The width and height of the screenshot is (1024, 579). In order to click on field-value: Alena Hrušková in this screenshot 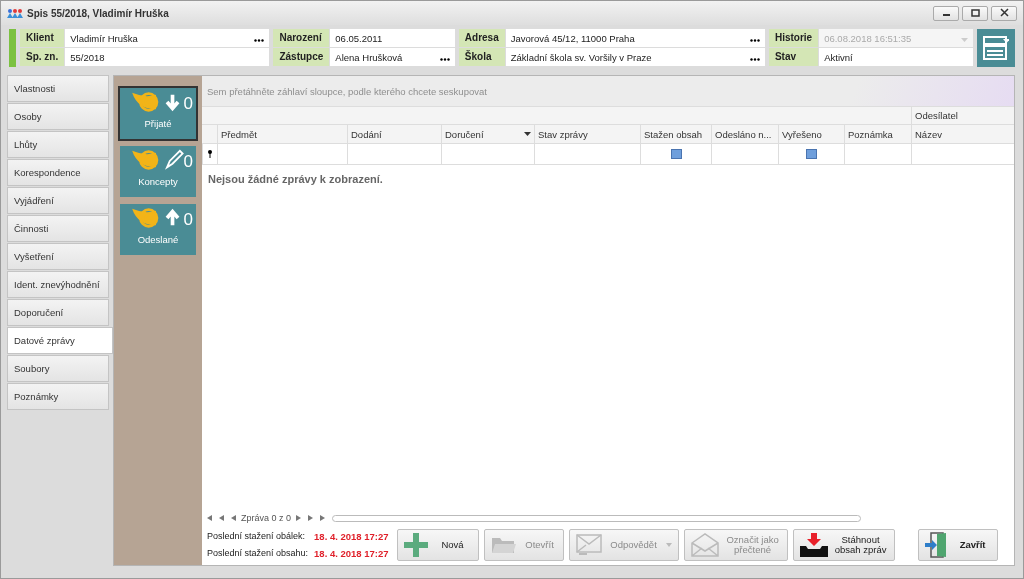, I will do `click(392, 57)`.